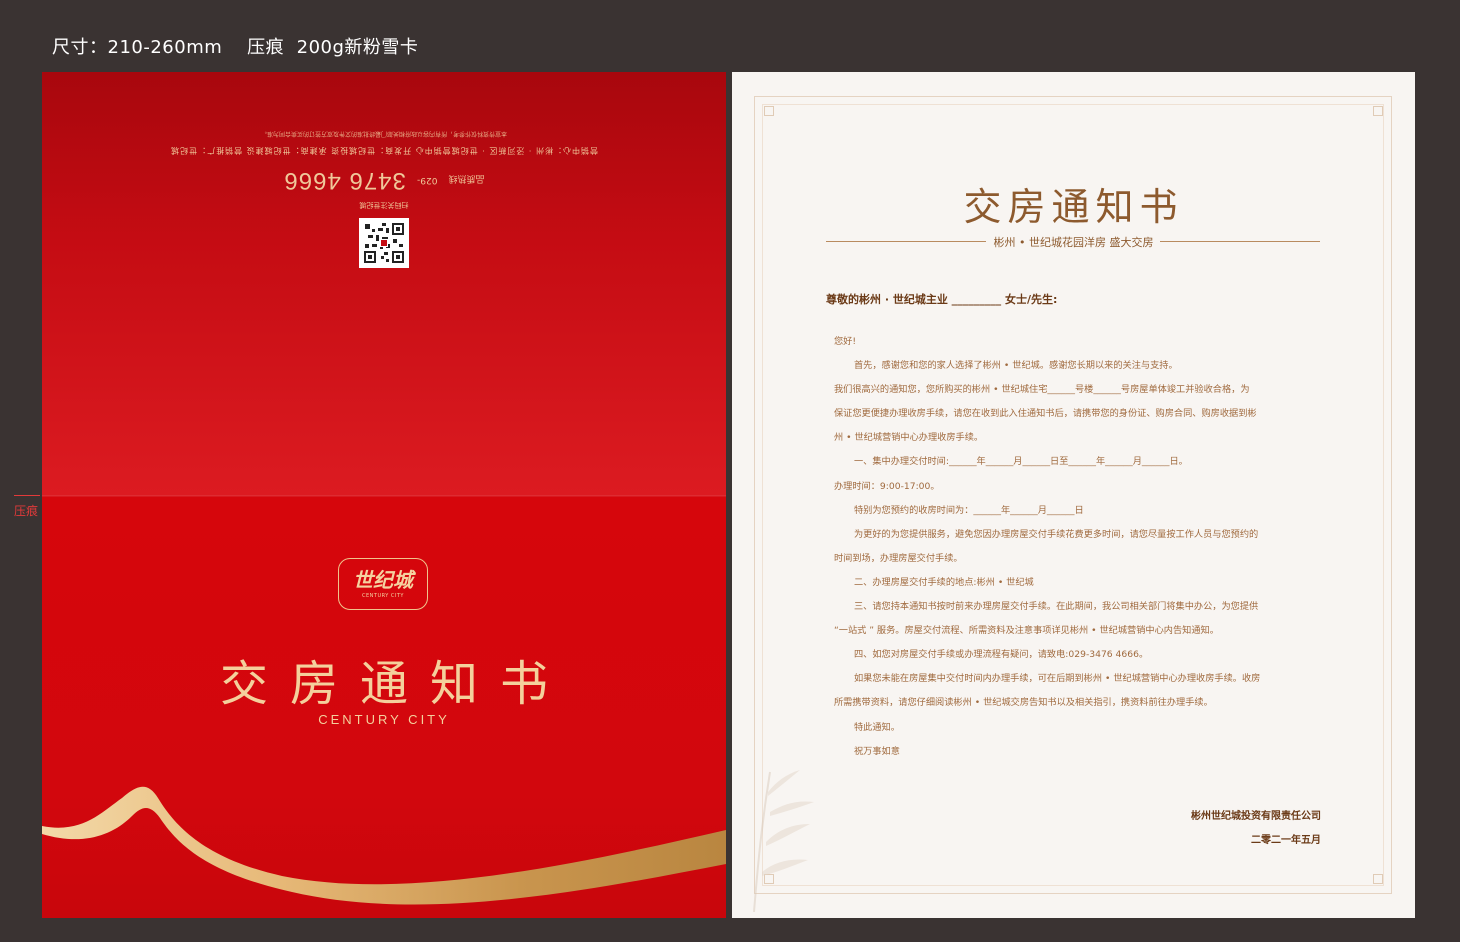 The height and width of the screenshot is (942, 1460). I want to click on cover-title: 交房通知书, so click(394, 684).